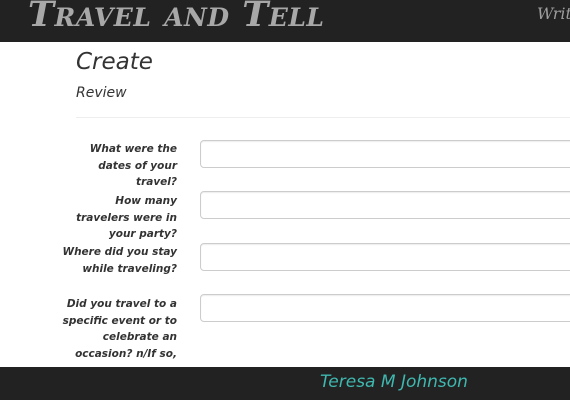  Describe the element at coordinates (101, 93) in the screenshot. I see `page-subtitle: Review` at that location.